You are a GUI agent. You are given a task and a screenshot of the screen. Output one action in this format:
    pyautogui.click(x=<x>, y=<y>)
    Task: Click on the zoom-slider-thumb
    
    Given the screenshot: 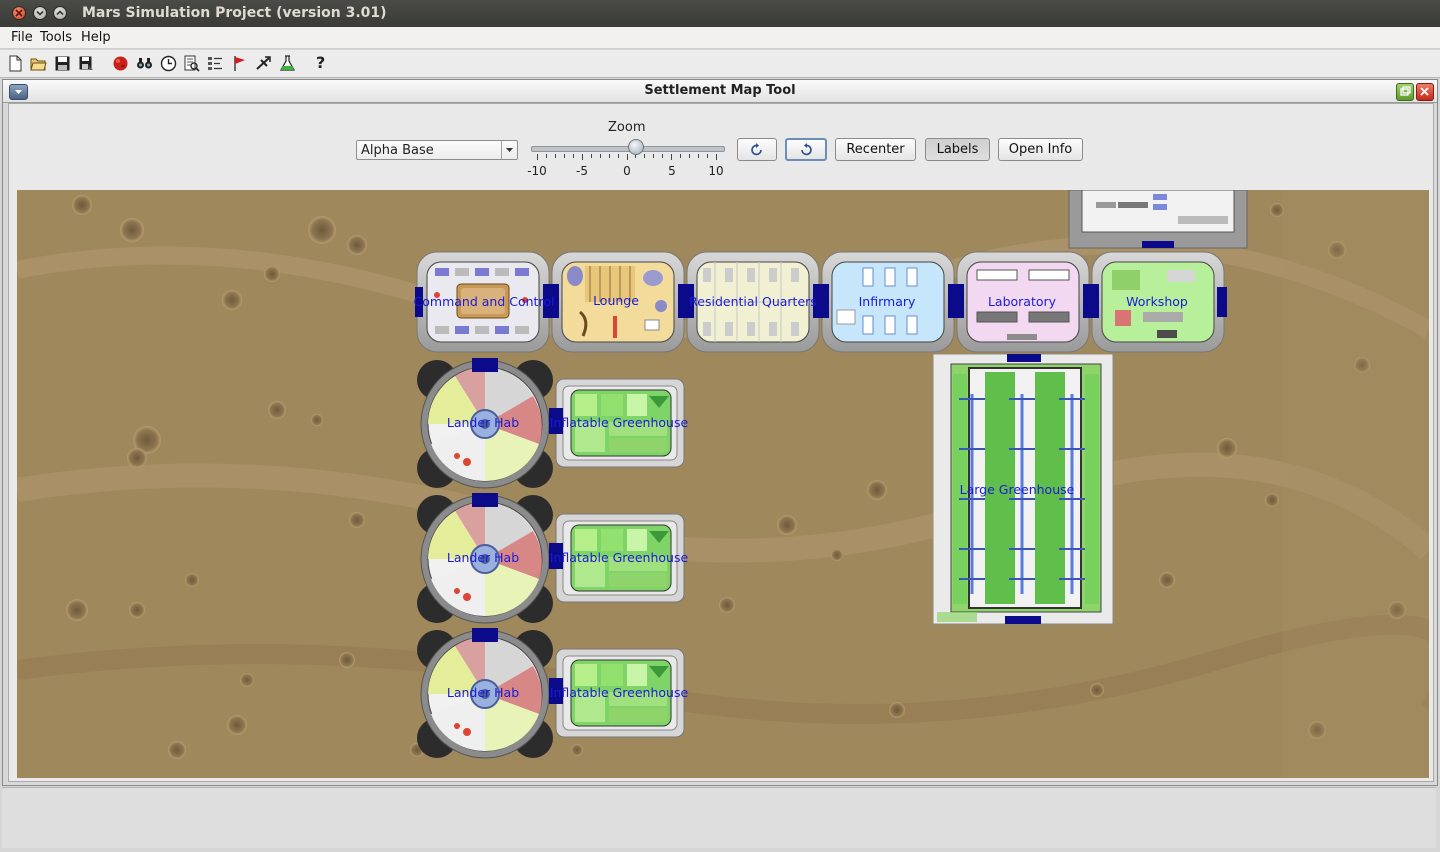 What is the action you would take?
    pyautogui.click(x=636, y=147)
    